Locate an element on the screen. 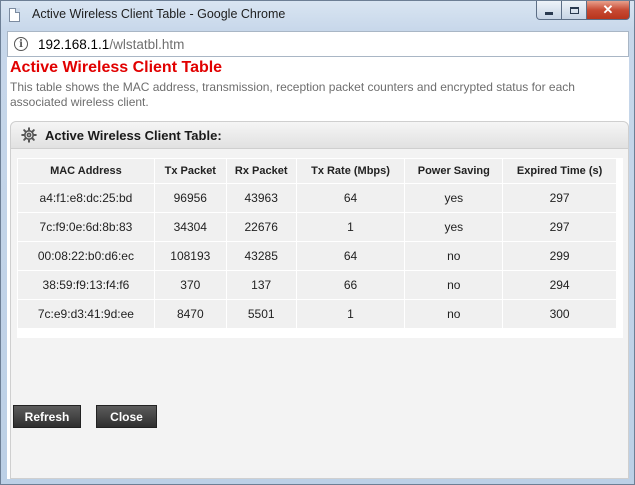  cell-expired-time: 299 is located at coordinates (559, 256).